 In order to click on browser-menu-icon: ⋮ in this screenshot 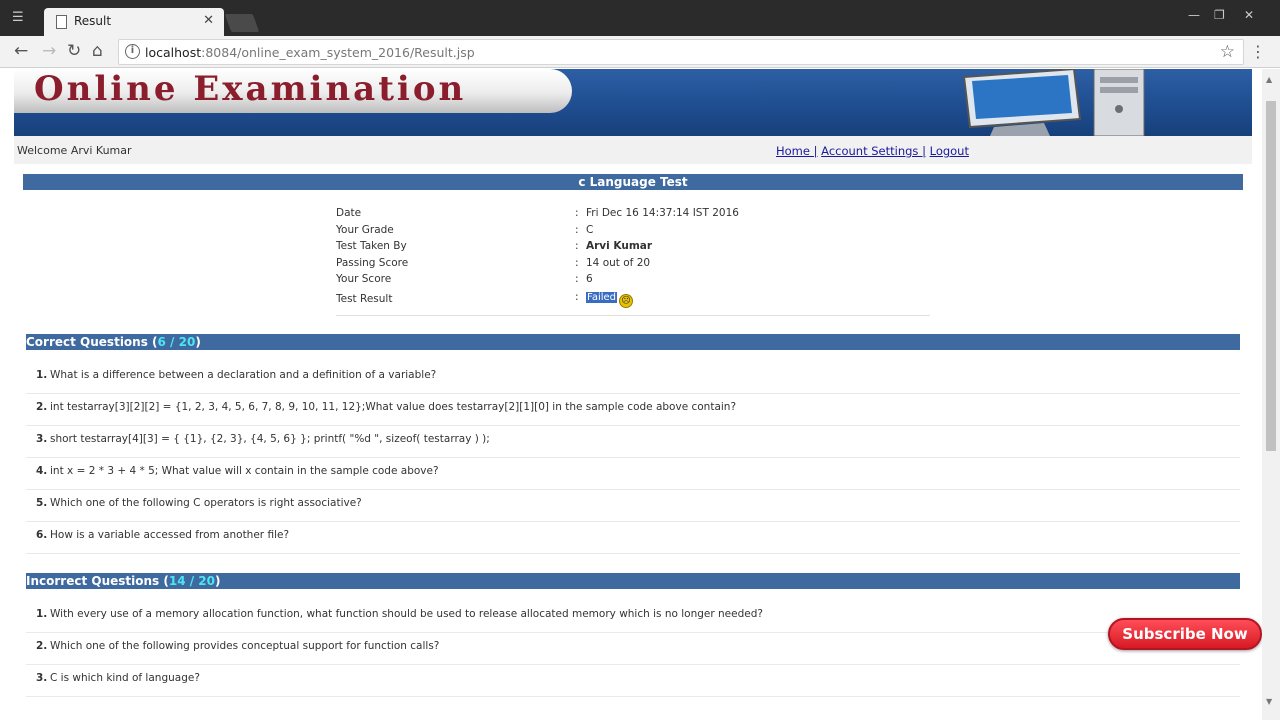, I will do `click(1258, 51)`.